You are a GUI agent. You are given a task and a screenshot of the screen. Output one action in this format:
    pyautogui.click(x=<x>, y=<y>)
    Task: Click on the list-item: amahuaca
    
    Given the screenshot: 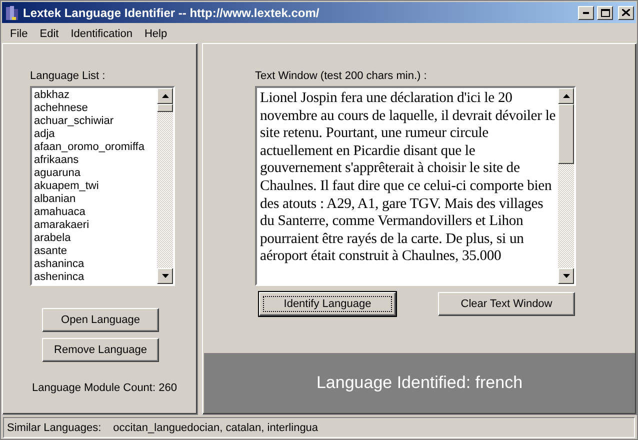 What is the action you would take?
    pyautogui.click(x=94, y=212)
    